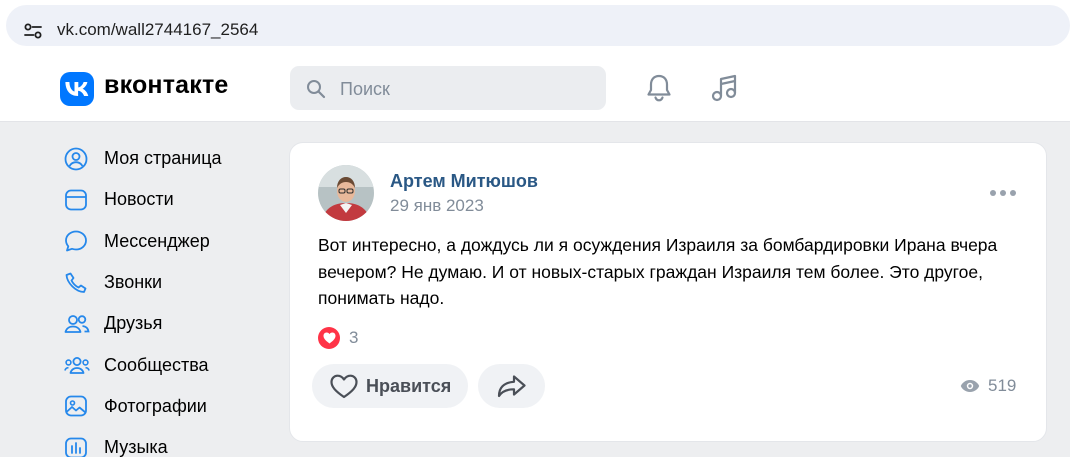  I want to click on sidebar-item-label: Звонки, so click(133, 282).